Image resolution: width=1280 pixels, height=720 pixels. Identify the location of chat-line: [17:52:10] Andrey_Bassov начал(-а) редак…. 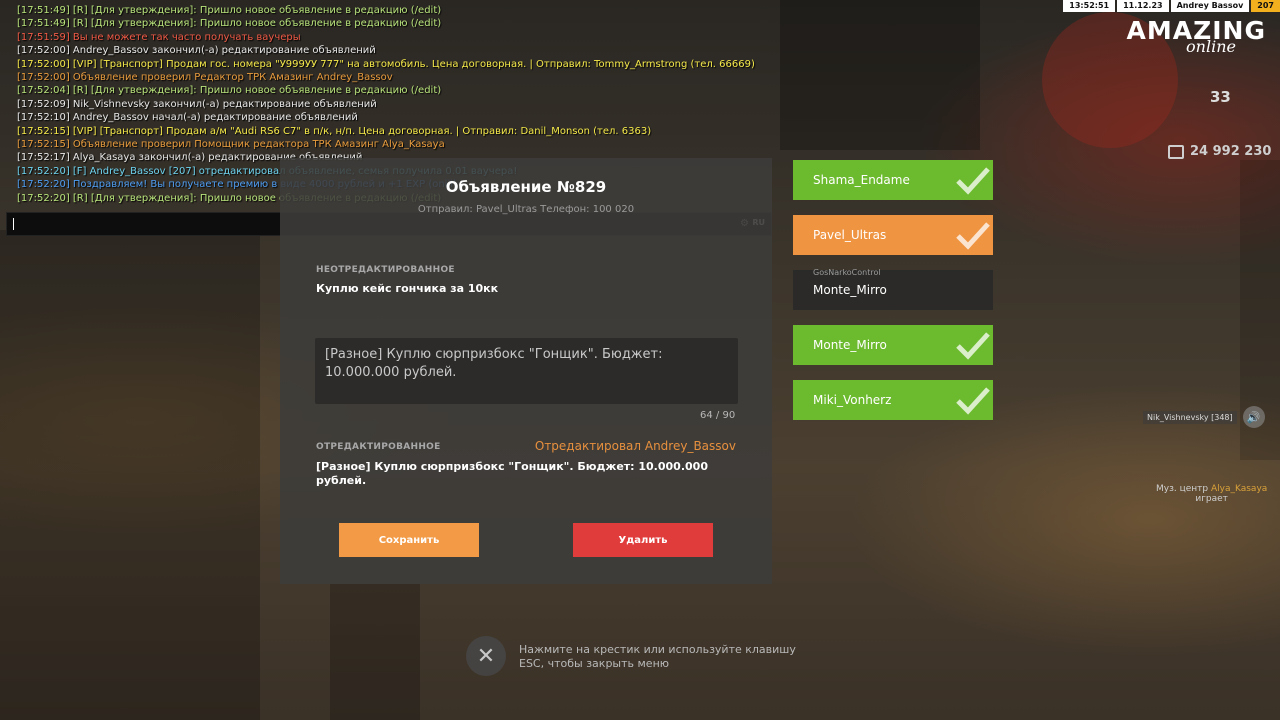
(187, 118).